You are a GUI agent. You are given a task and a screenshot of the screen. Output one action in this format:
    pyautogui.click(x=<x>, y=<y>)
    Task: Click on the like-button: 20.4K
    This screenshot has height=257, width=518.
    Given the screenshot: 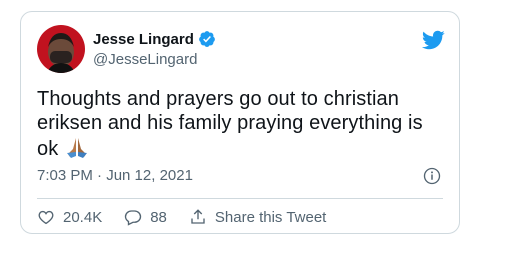 What is the action you would take?
    pyautogui.click(x=69, y=217)
    